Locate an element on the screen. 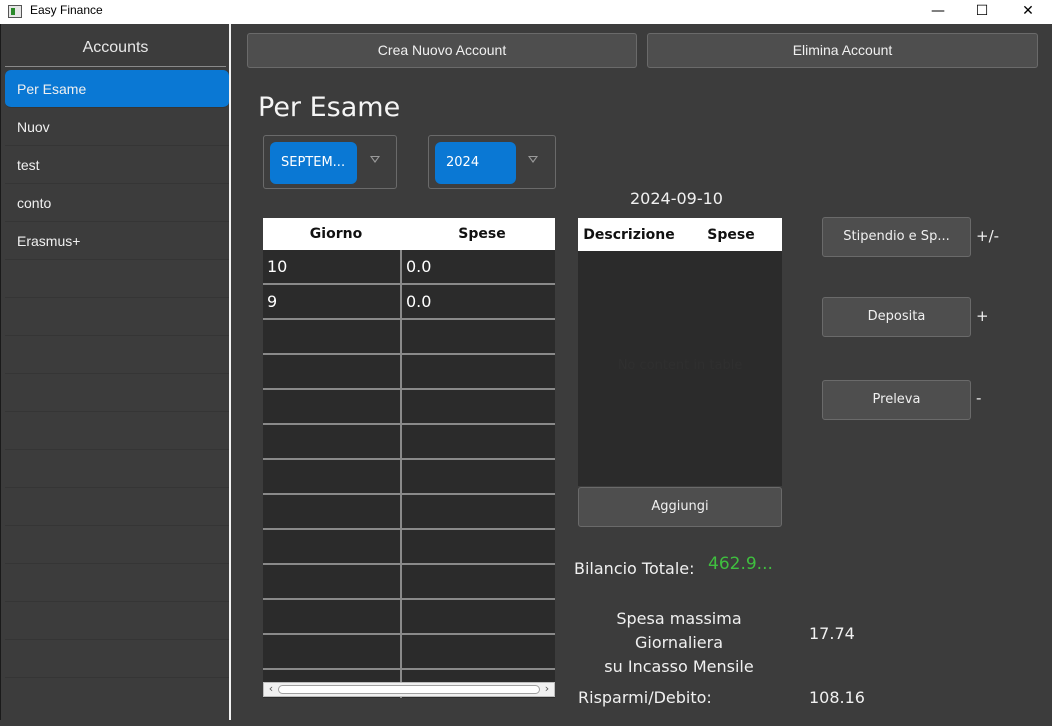 The width and height of the screenshot is (1052, 726). table-row: 9 0.0 is located at coordinates (409, 302).